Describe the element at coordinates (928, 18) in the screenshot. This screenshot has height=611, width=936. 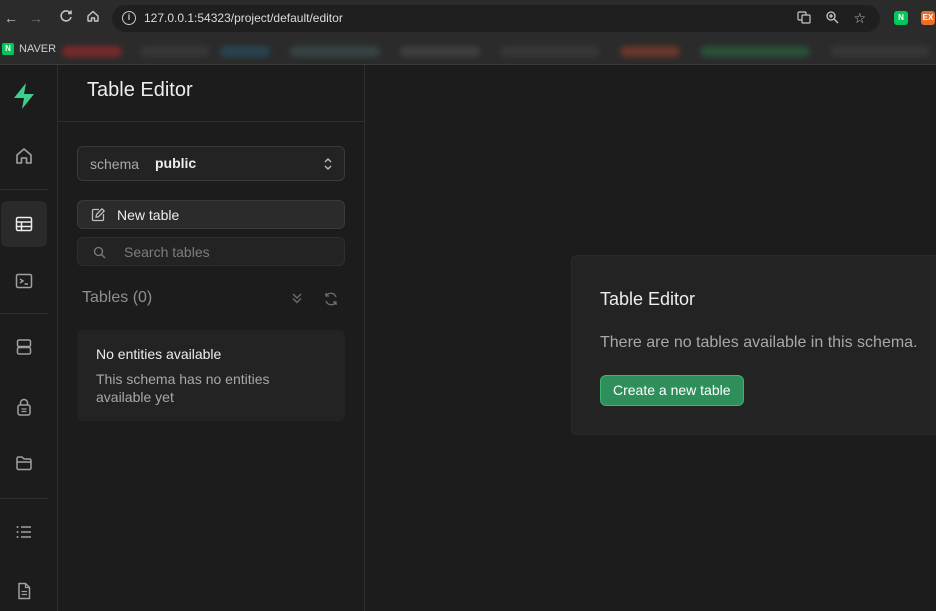
I see `extension-icon: EX` at that location.